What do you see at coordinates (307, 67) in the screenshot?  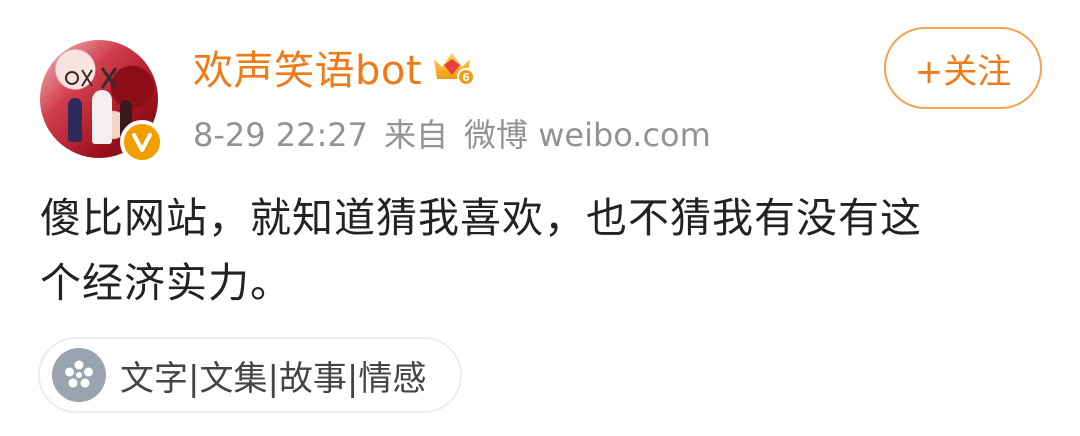 I see `username: 欢声笑语bot` at bounding box center [307, 67].